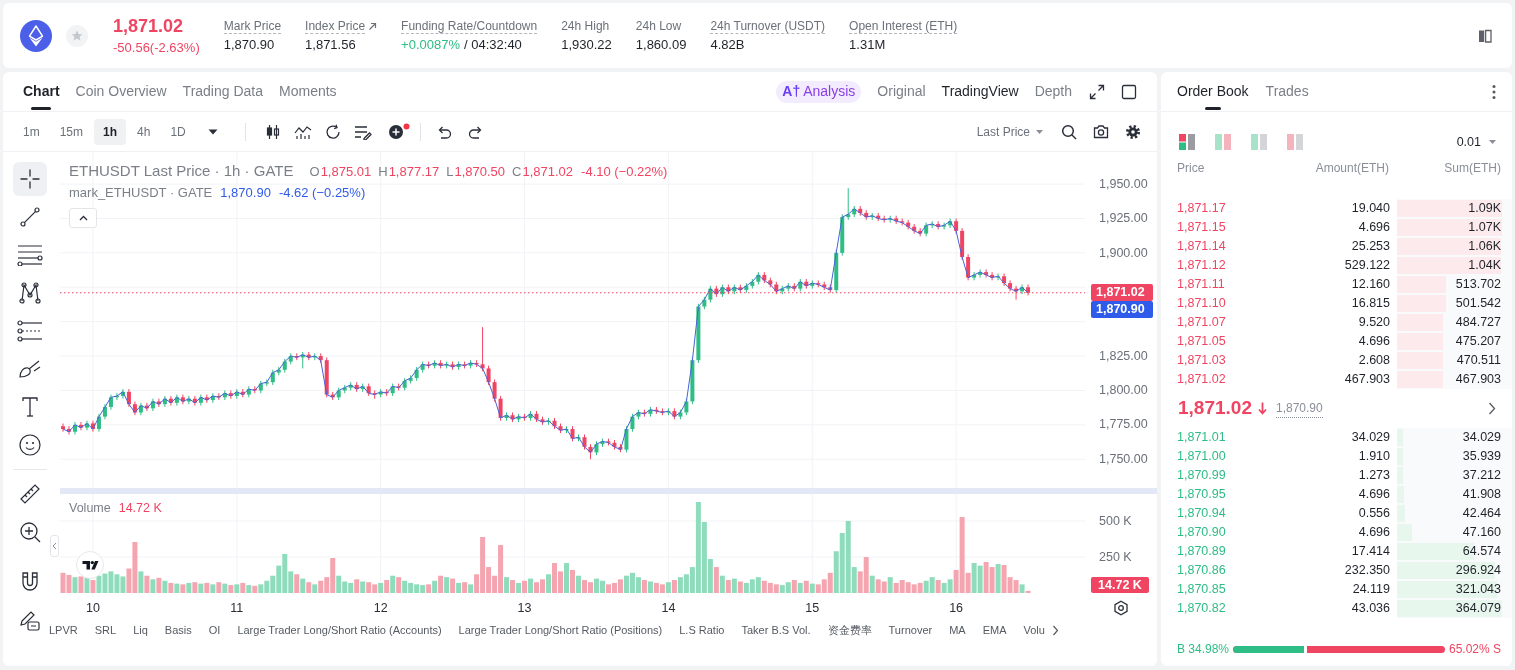 This screenshot has width=1515, height=670. What do you see at coordinates (63, 630) in the screenshot?
I see `indicator-button: LPVR` at bounding box center [63, 630].